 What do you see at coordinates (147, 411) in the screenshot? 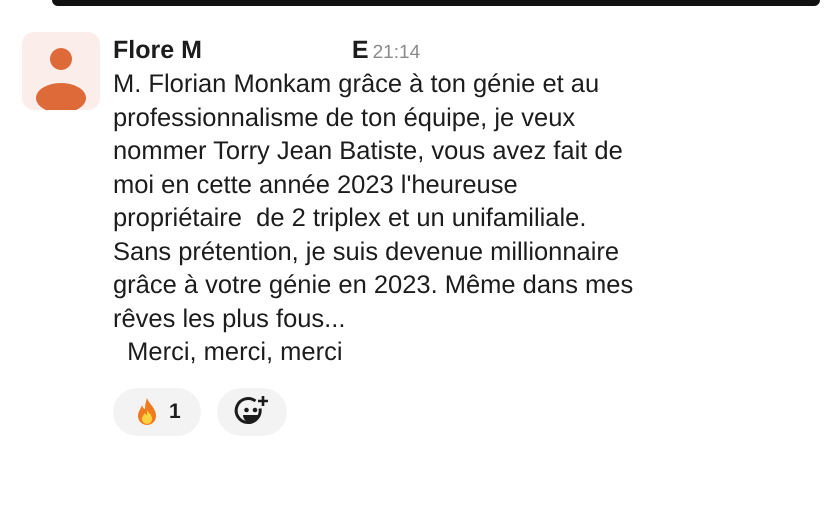
I see `fire-emoji-icon` at bounding box center [147, 411].